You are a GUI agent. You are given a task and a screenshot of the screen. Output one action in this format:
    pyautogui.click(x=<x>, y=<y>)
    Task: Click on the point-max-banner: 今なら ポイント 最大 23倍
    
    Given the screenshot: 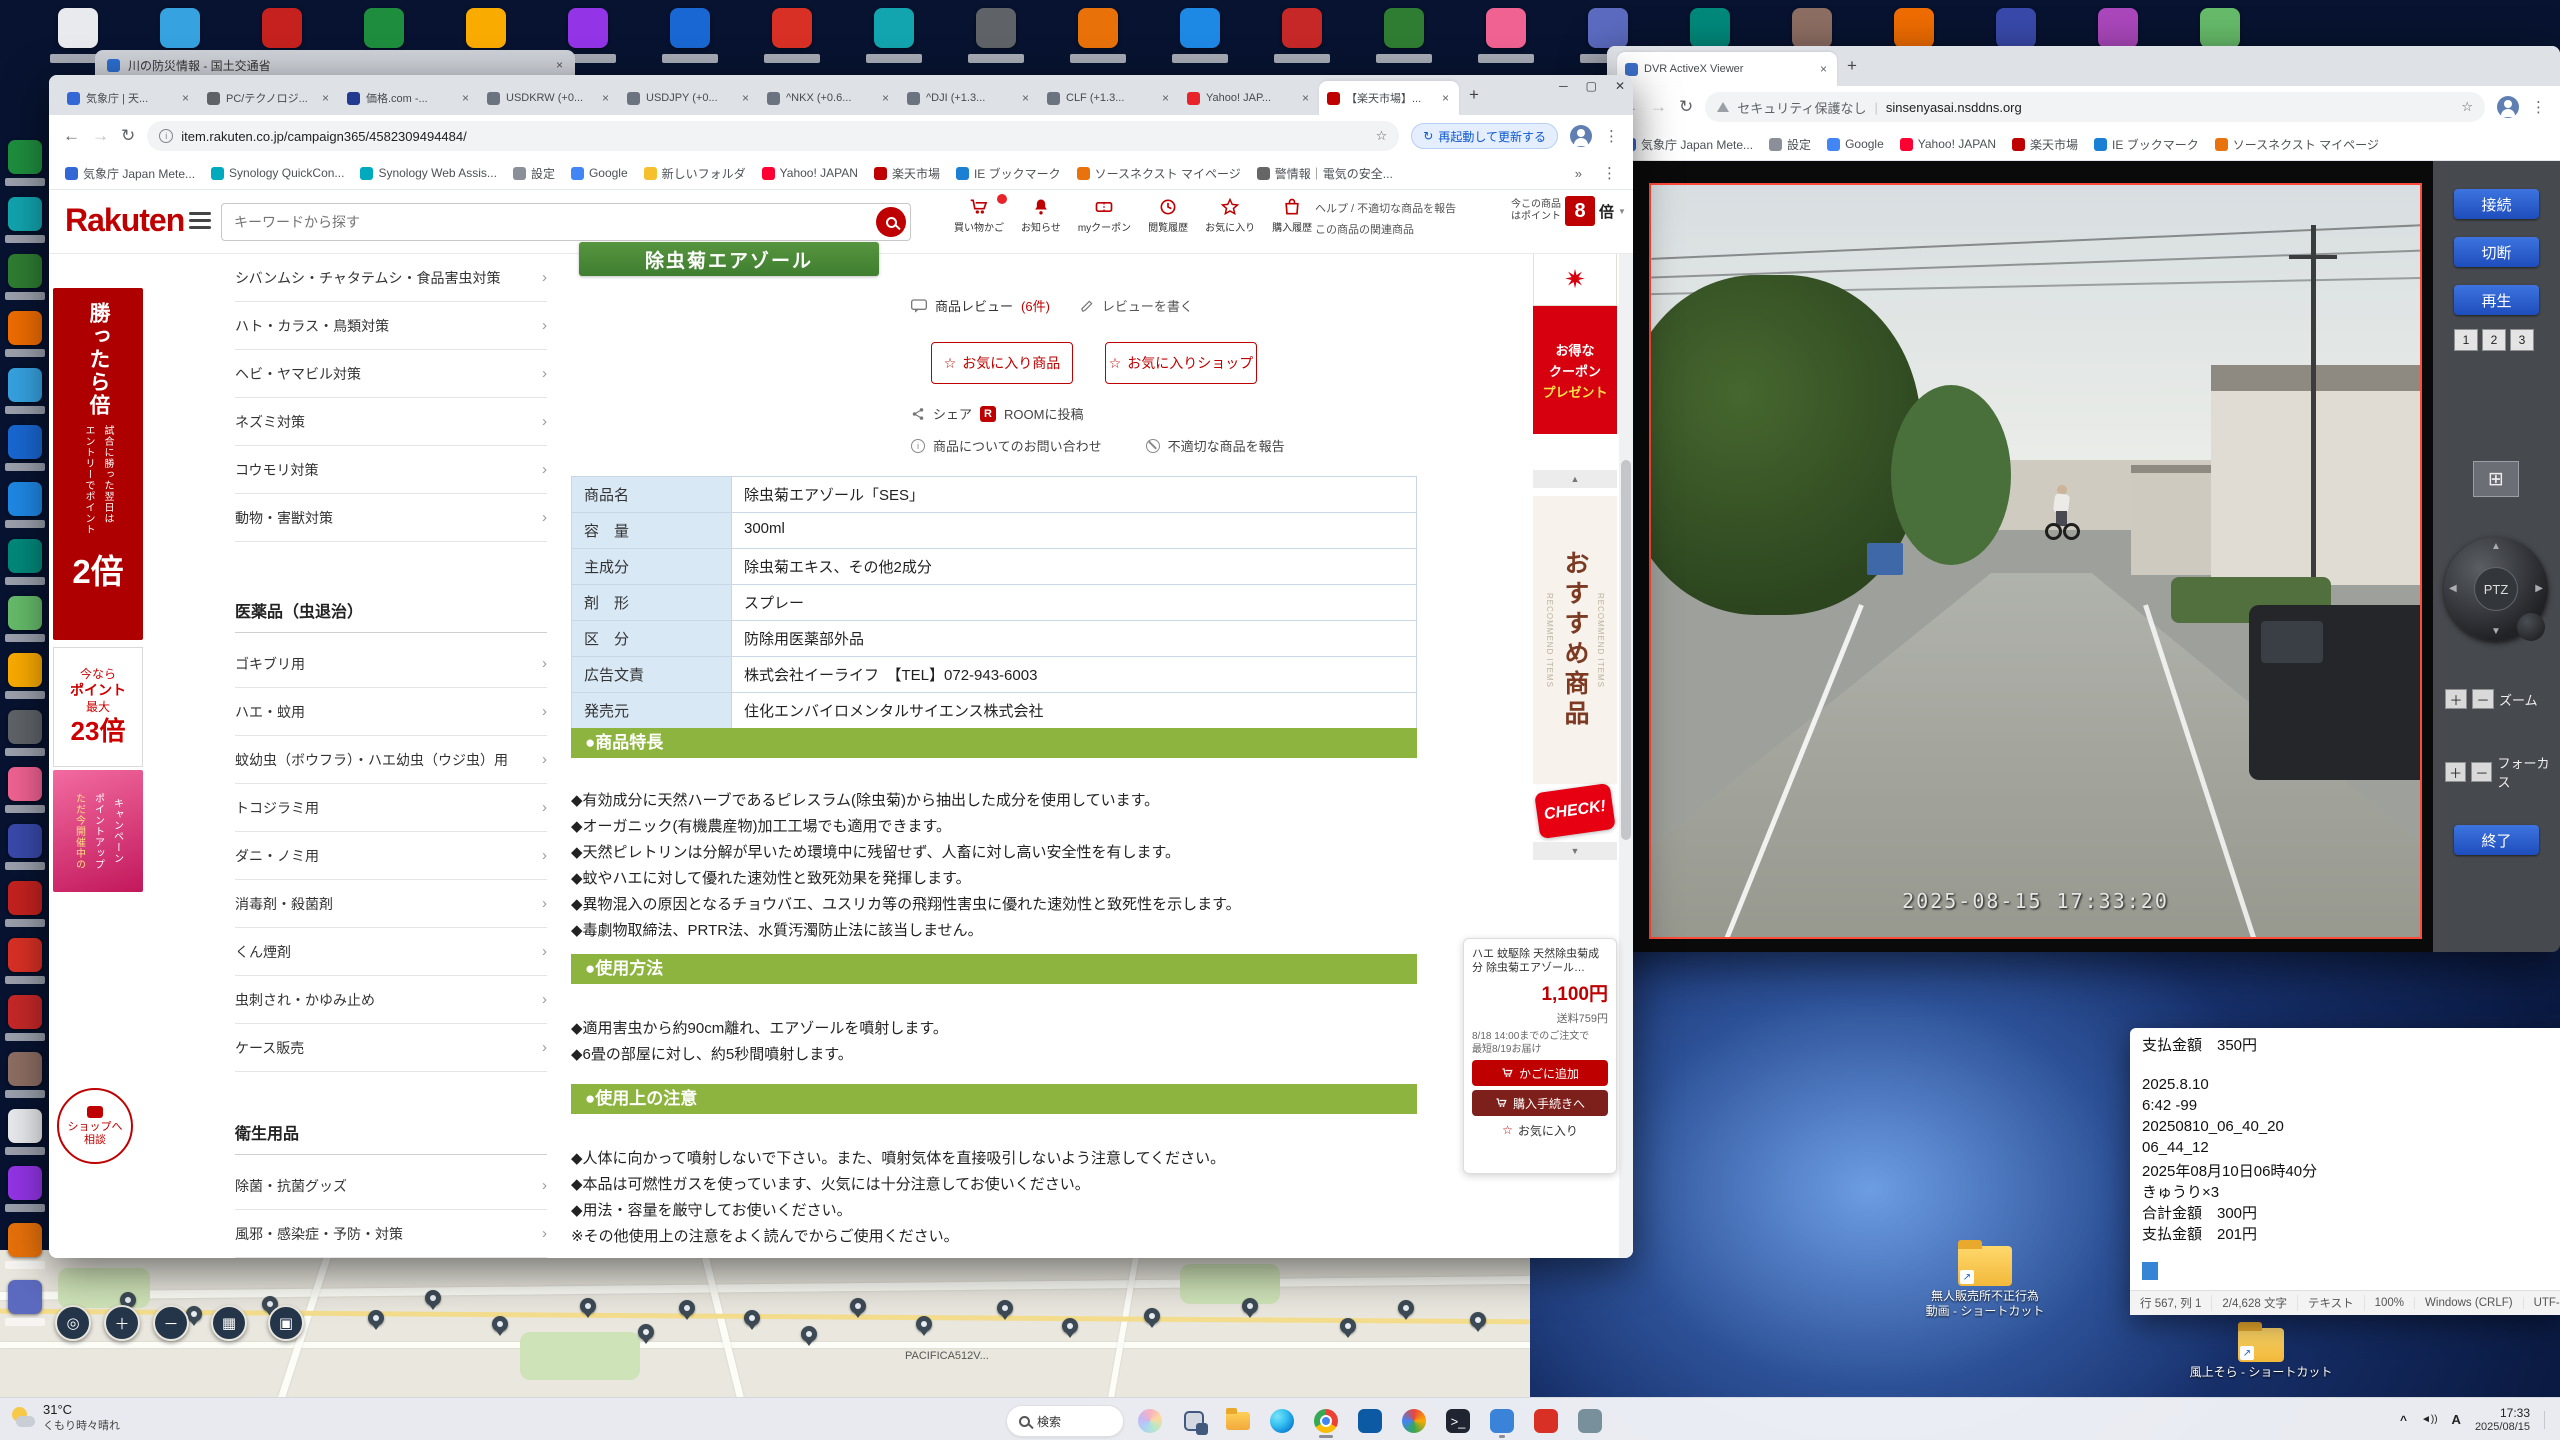 What is the action you would take?
    pyautogui.click(x=98, y=707)
    